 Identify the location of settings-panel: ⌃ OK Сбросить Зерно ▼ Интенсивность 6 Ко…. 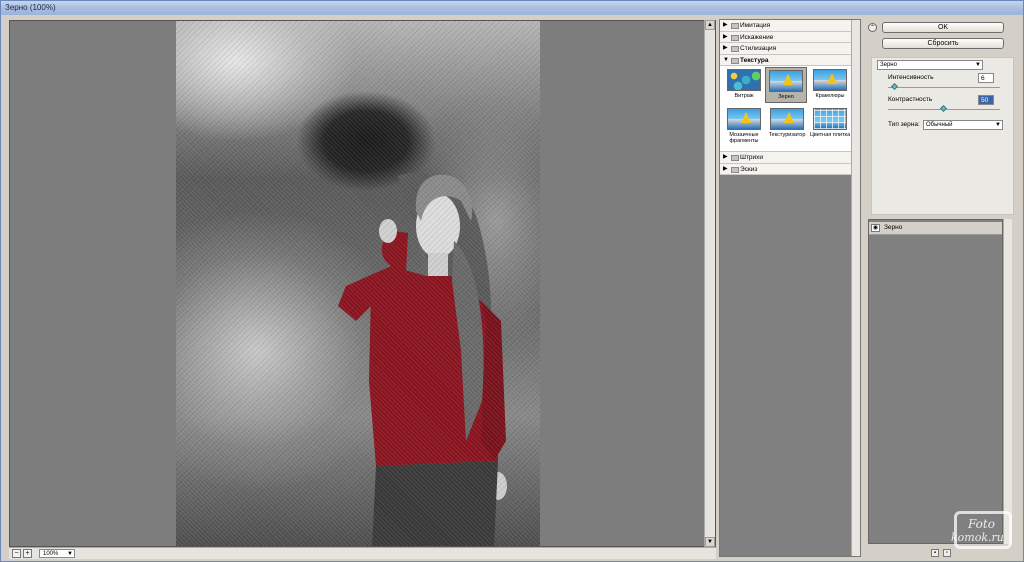
(943, 289).